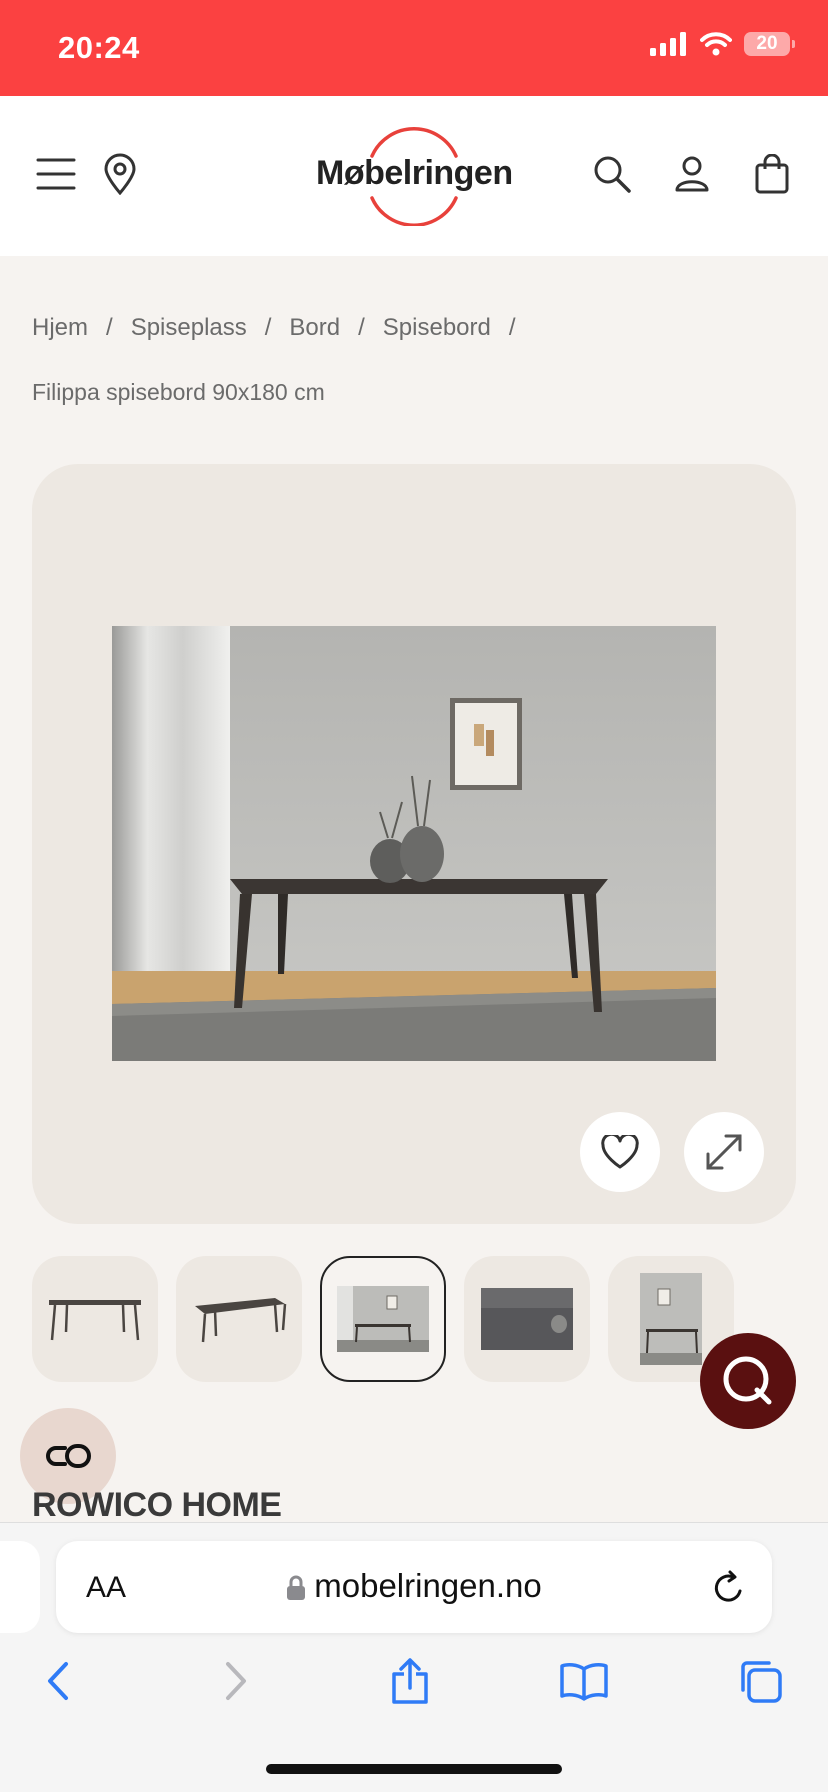 This screenshot has height=1792, width=828. What do you see at coordinates (383, 1319) in the screenshot?
I see `thumbnail-active` at bounding box center [383, 1319].